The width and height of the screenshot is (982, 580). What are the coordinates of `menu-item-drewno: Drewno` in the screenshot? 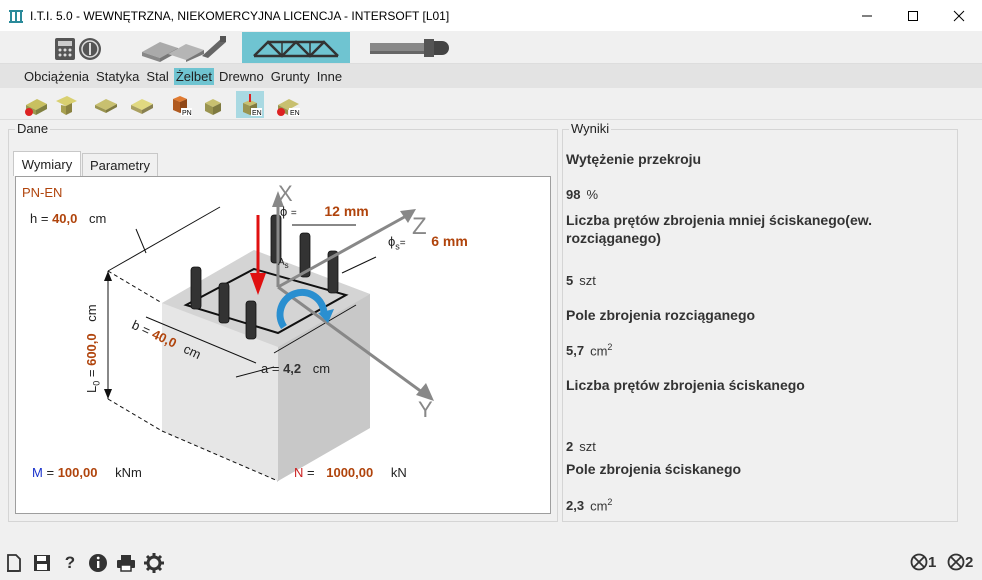 It's located at (241, 76).